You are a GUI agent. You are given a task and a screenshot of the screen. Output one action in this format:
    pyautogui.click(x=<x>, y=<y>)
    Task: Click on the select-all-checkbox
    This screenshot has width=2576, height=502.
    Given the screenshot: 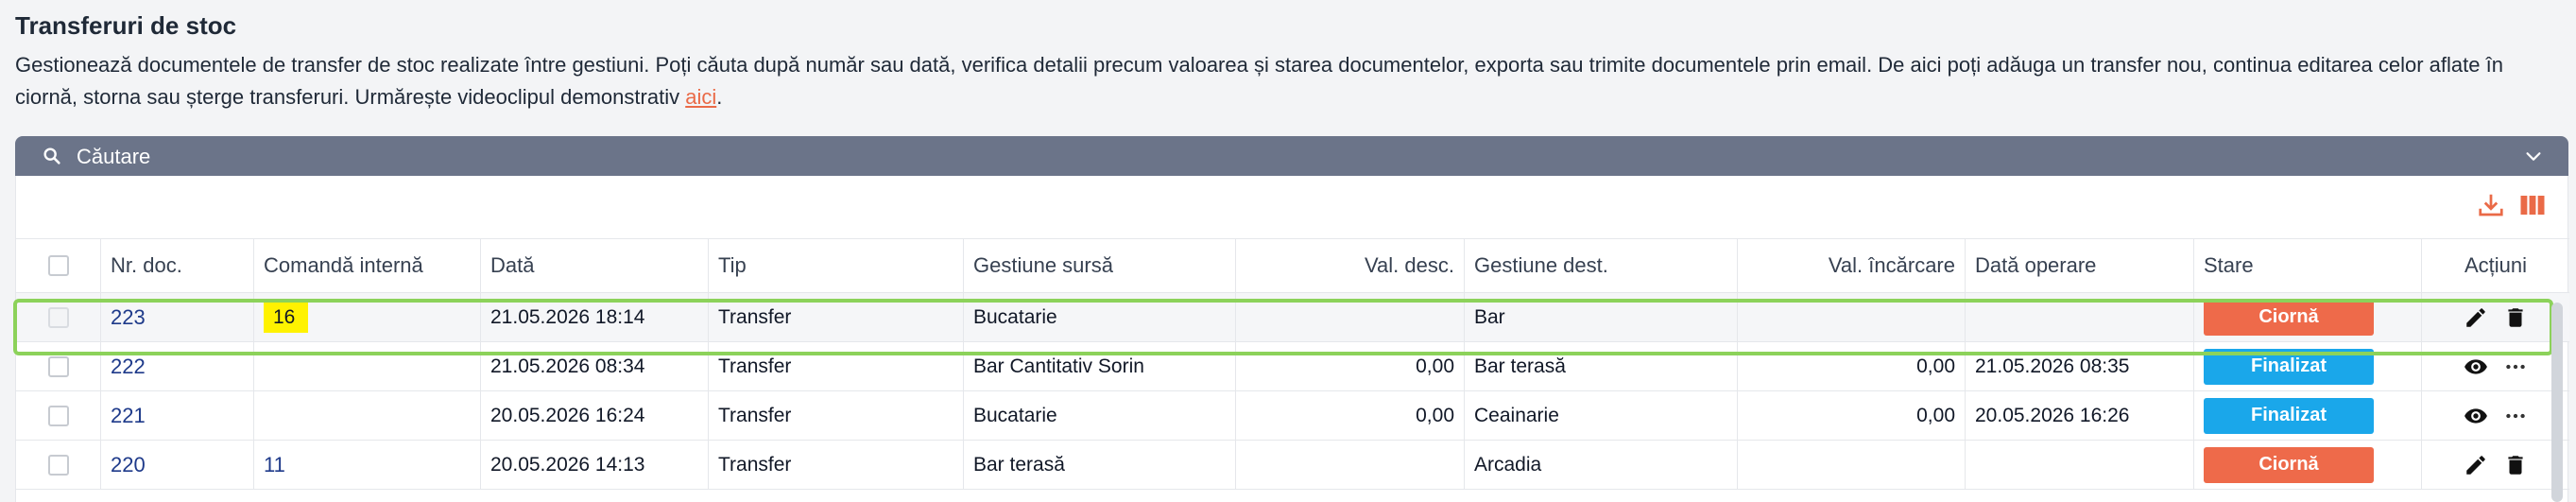 What is the action you would take?
    pyautogui.click(x=58, y=265)
    